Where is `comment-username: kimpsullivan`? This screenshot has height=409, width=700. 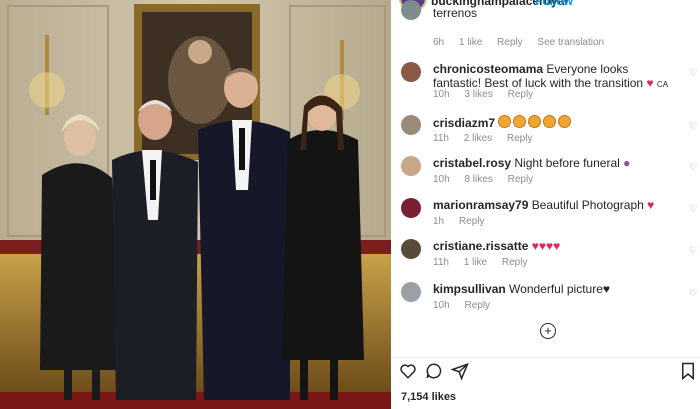
comment-username: kimpsullivan is located at coordinates (469, 289).